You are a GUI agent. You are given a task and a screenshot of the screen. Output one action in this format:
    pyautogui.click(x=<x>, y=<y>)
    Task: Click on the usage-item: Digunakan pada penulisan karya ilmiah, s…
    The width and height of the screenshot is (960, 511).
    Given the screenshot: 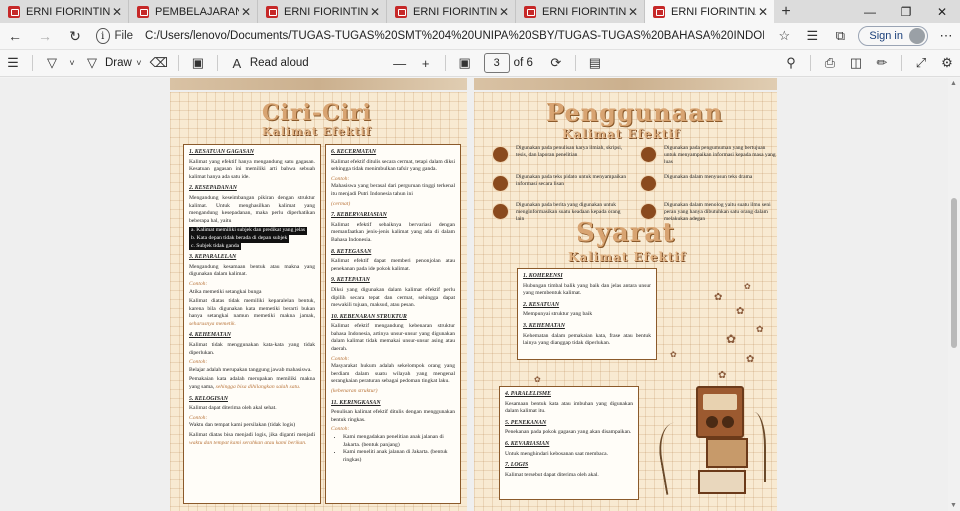 What is the action you would take?
    pyautogui.click(x=569, y=152)
    